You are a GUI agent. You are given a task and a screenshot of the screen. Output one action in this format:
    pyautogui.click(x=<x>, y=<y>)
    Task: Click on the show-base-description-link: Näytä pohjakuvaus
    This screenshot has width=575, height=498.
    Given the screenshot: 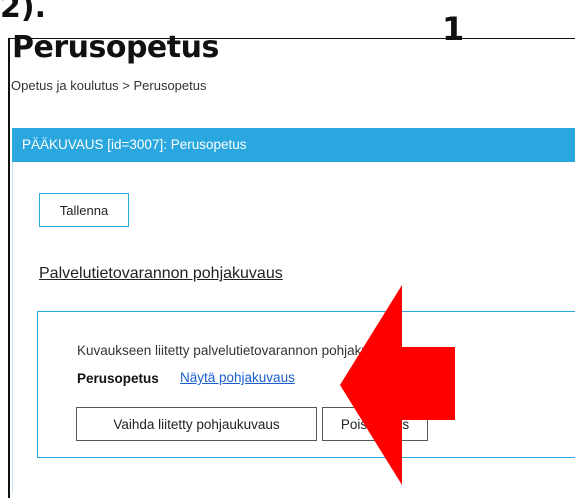 What is the action you would take?
    pyautogui.click(x=237, y=377)
    